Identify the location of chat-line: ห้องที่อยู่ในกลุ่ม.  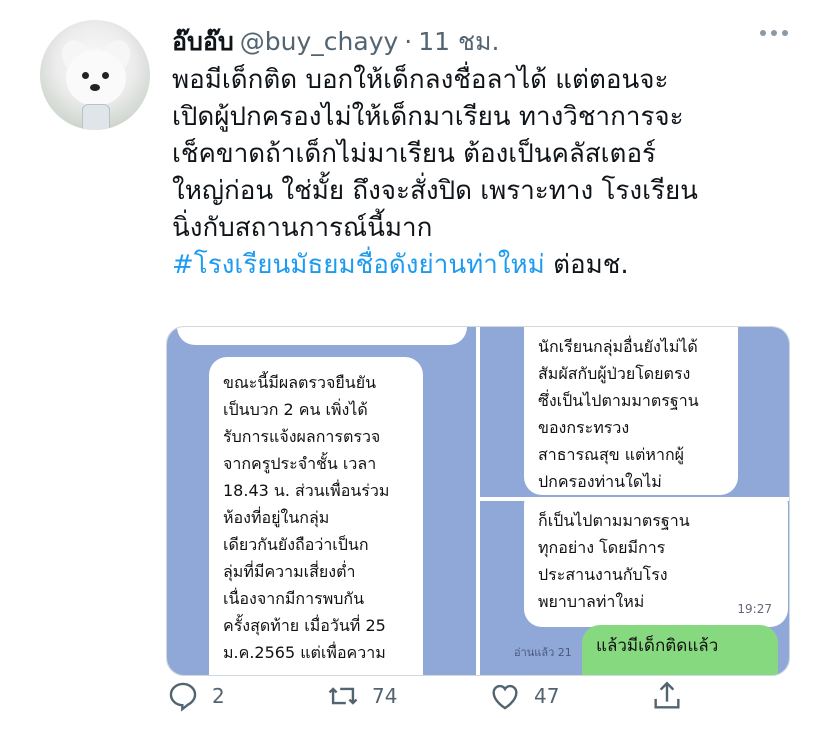
(276, 517).